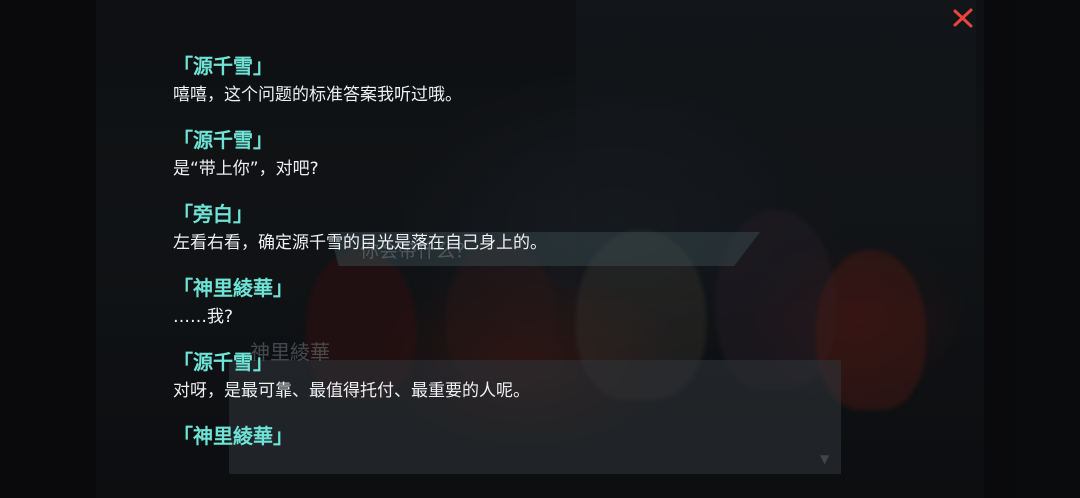  Describe the element at coordinates (963, 18) in the screenshot. I see `close-icon` at that location.